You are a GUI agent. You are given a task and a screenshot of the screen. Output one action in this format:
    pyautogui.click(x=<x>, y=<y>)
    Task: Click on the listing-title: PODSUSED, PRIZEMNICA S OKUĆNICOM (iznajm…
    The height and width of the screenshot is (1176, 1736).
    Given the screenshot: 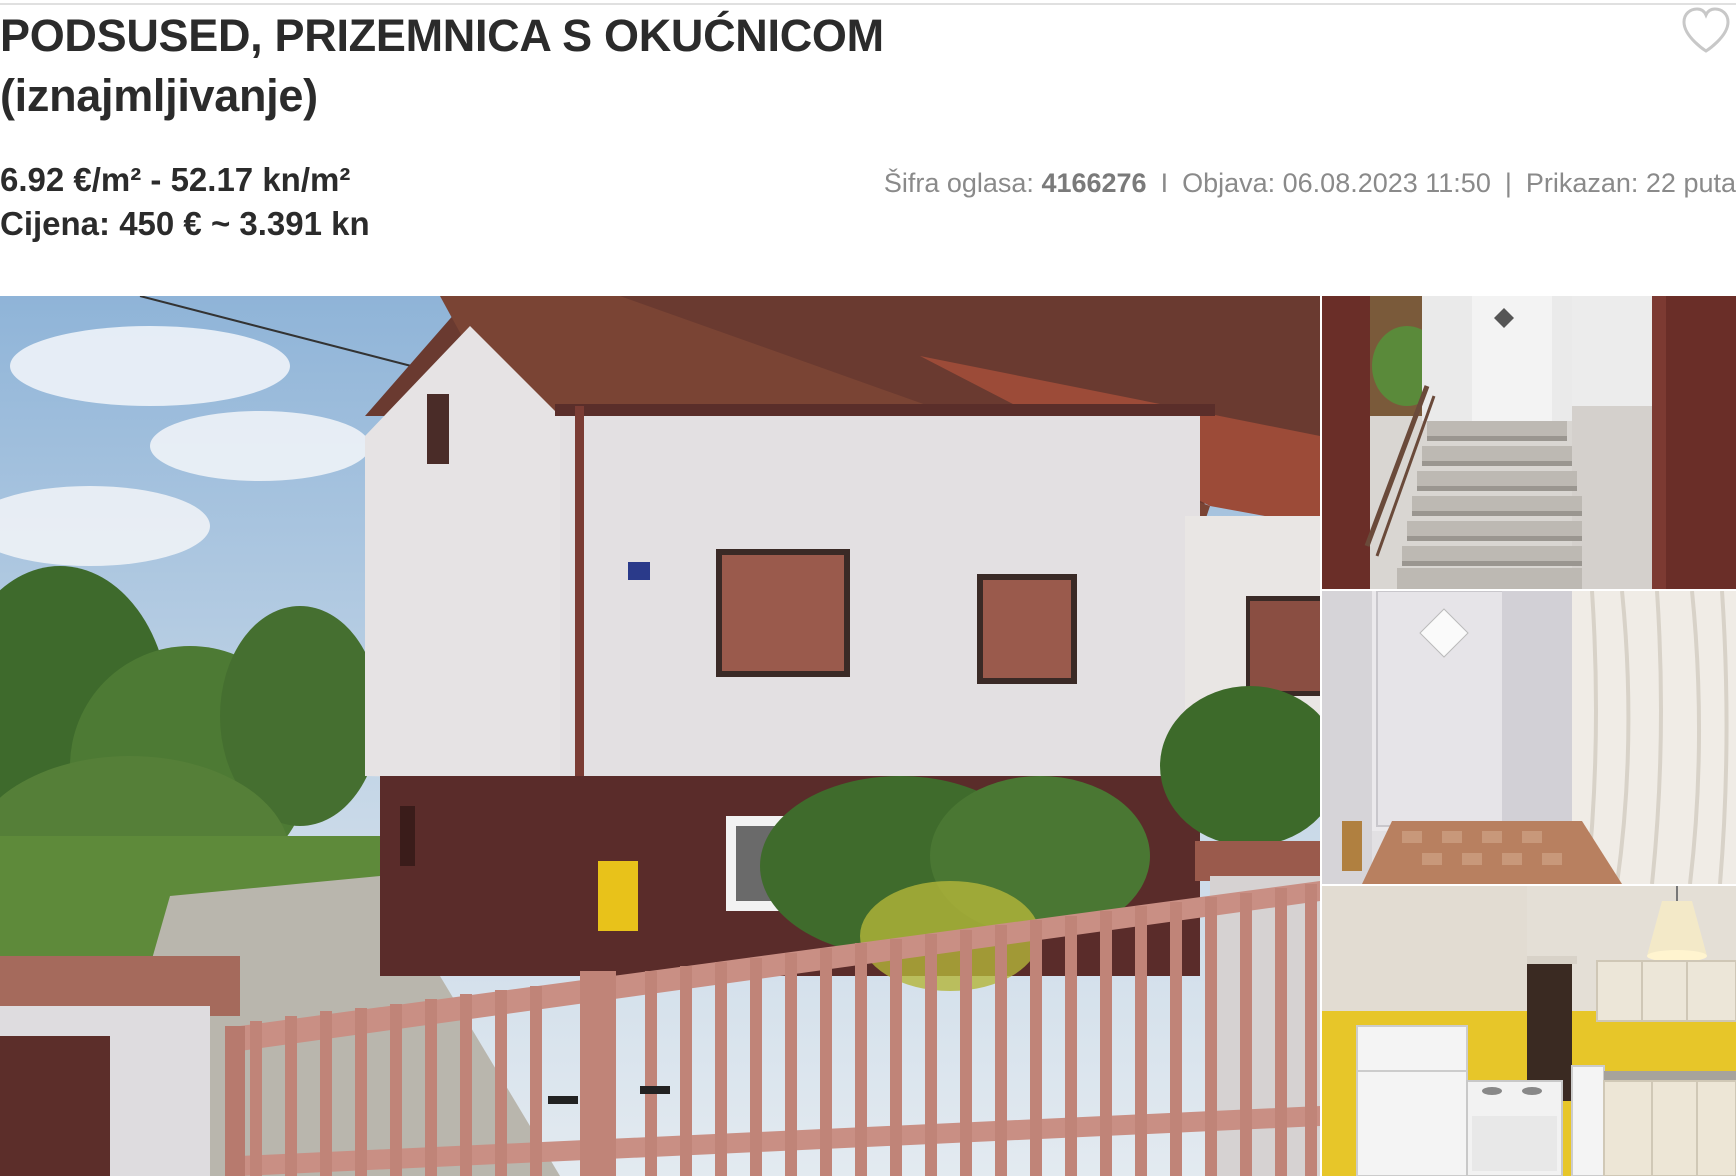 What is the action you would take?
    pyautogui.click(x=800, y=66)
    